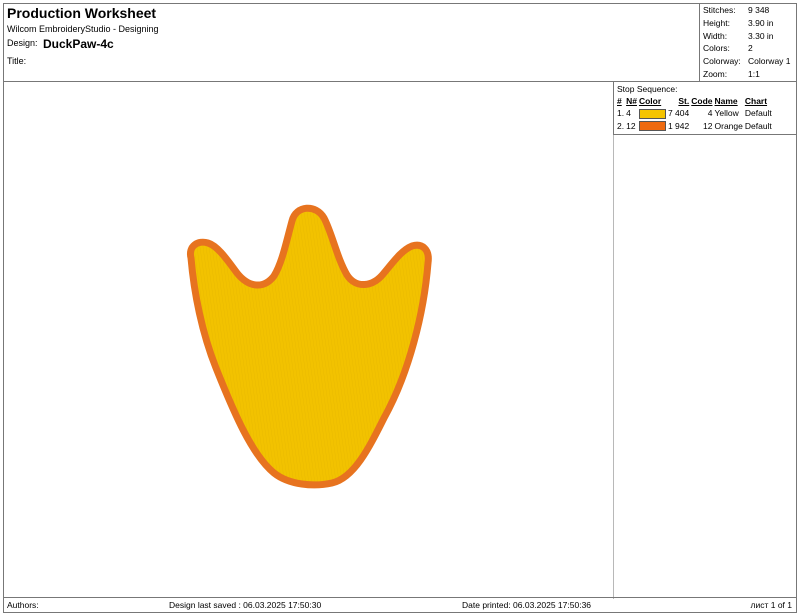  Describe the element at coordinates (613, 367) in the screenshot. I see `panel-divider` at that location.